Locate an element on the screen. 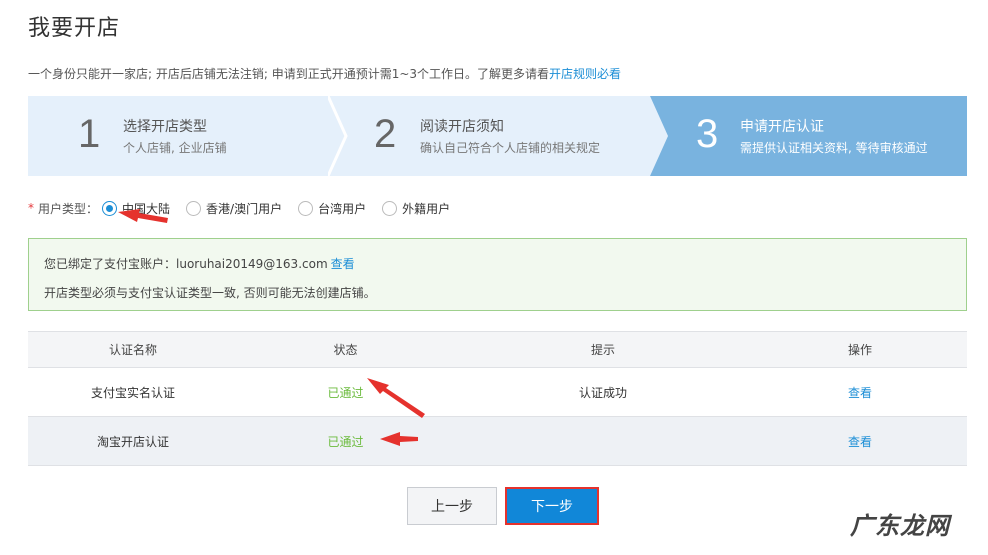  radio-taiwan-label: 台湾用户 is located at coordinates (342, 208).